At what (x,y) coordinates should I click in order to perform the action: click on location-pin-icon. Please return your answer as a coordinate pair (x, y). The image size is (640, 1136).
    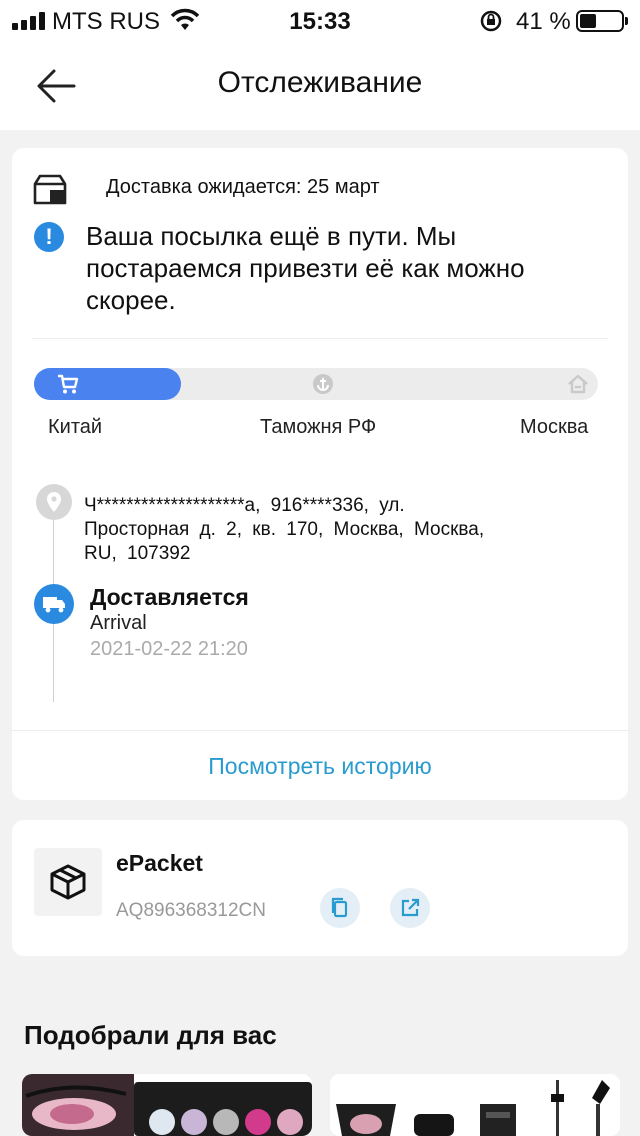
    Looking at the image, I should click on (54, 502).